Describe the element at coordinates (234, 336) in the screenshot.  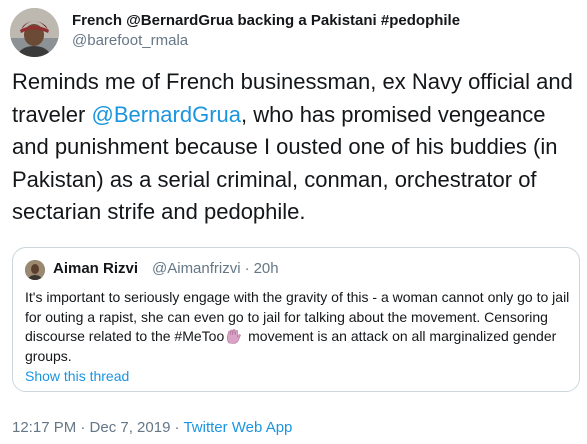
I see `raised-hand-emoji-icon` at that location.